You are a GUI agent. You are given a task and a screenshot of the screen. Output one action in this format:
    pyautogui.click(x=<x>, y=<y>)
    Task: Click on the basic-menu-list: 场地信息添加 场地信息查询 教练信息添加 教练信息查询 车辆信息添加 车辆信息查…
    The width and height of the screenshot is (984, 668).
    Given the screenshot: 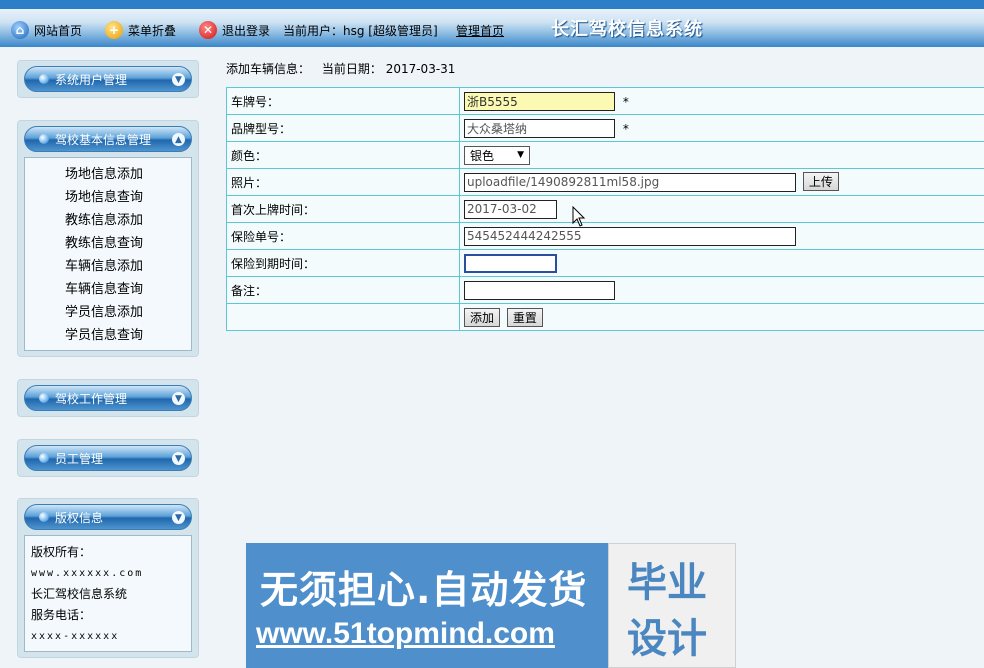 What is the action you would take?
    pyautogui.click(x=108, y=254)
    